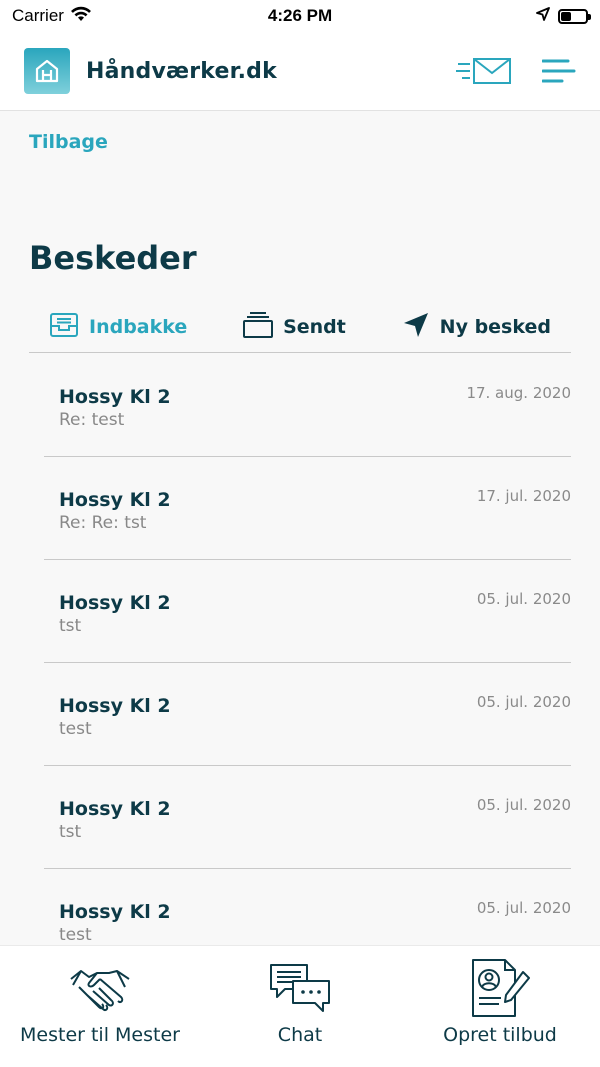 This screenshot has width=600, height=1067. I want to click on chat-bubbles-icon, so click(300, 988).